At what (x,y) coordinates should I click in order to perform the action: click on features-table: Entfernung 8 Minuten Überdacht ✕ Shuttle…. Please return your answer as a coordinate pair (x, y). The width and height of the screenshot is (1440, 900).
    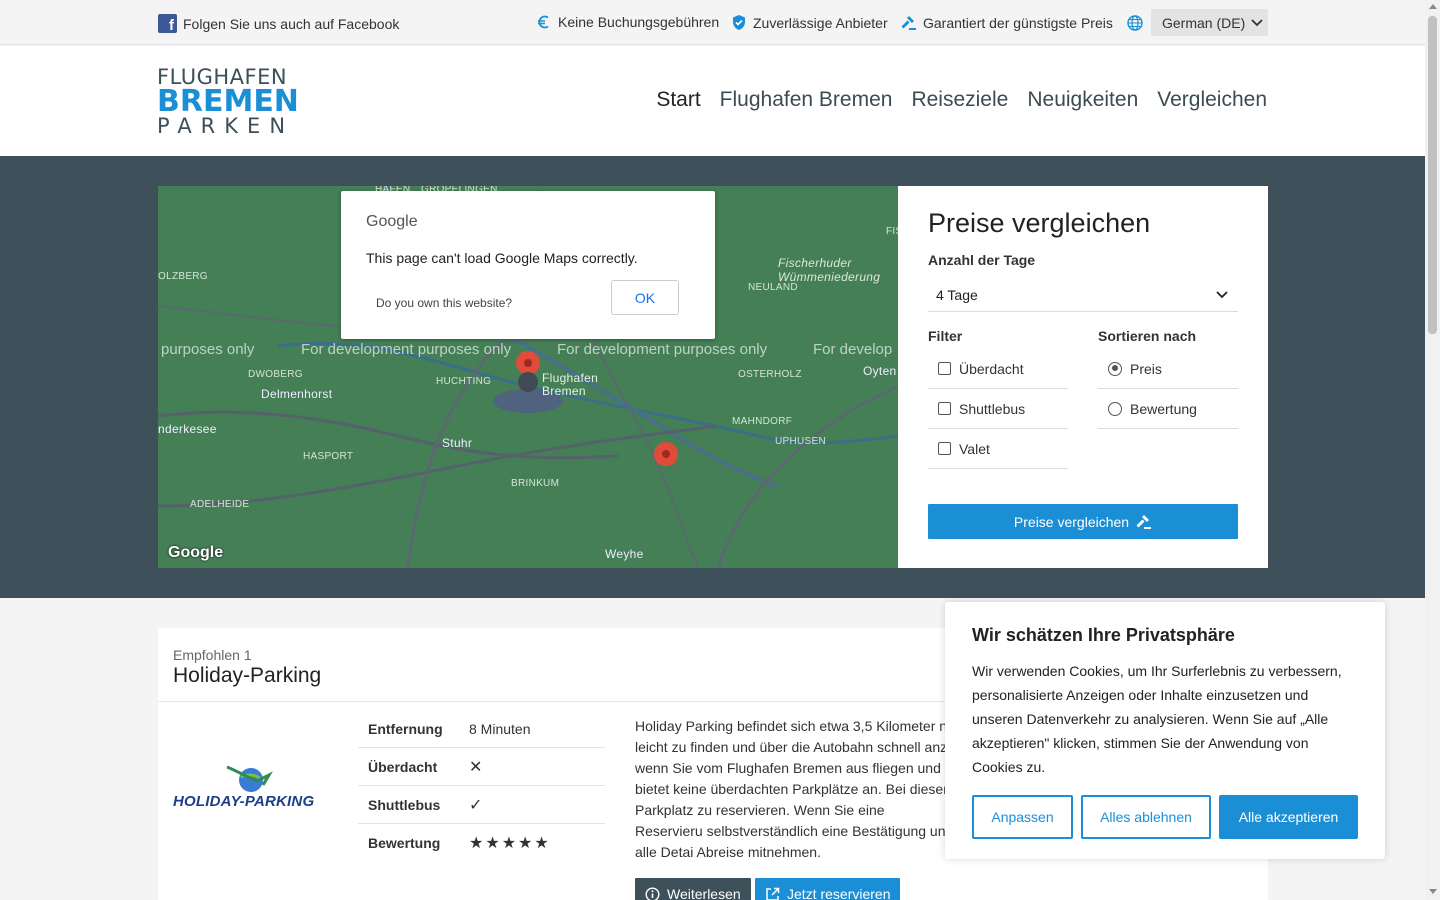
    Looking at the image, I should click on (481, 786).